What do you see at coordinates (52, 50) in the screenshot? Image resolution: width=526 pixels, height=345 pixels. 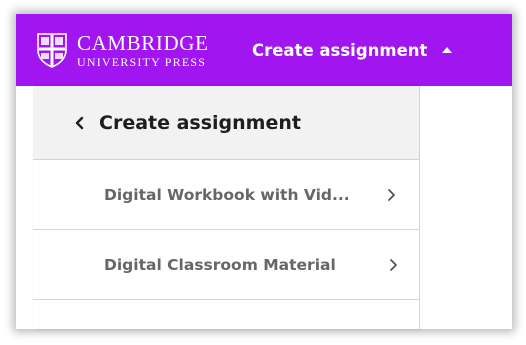 I see `cambridge-shield-icon` at bounding box center [52, 50].